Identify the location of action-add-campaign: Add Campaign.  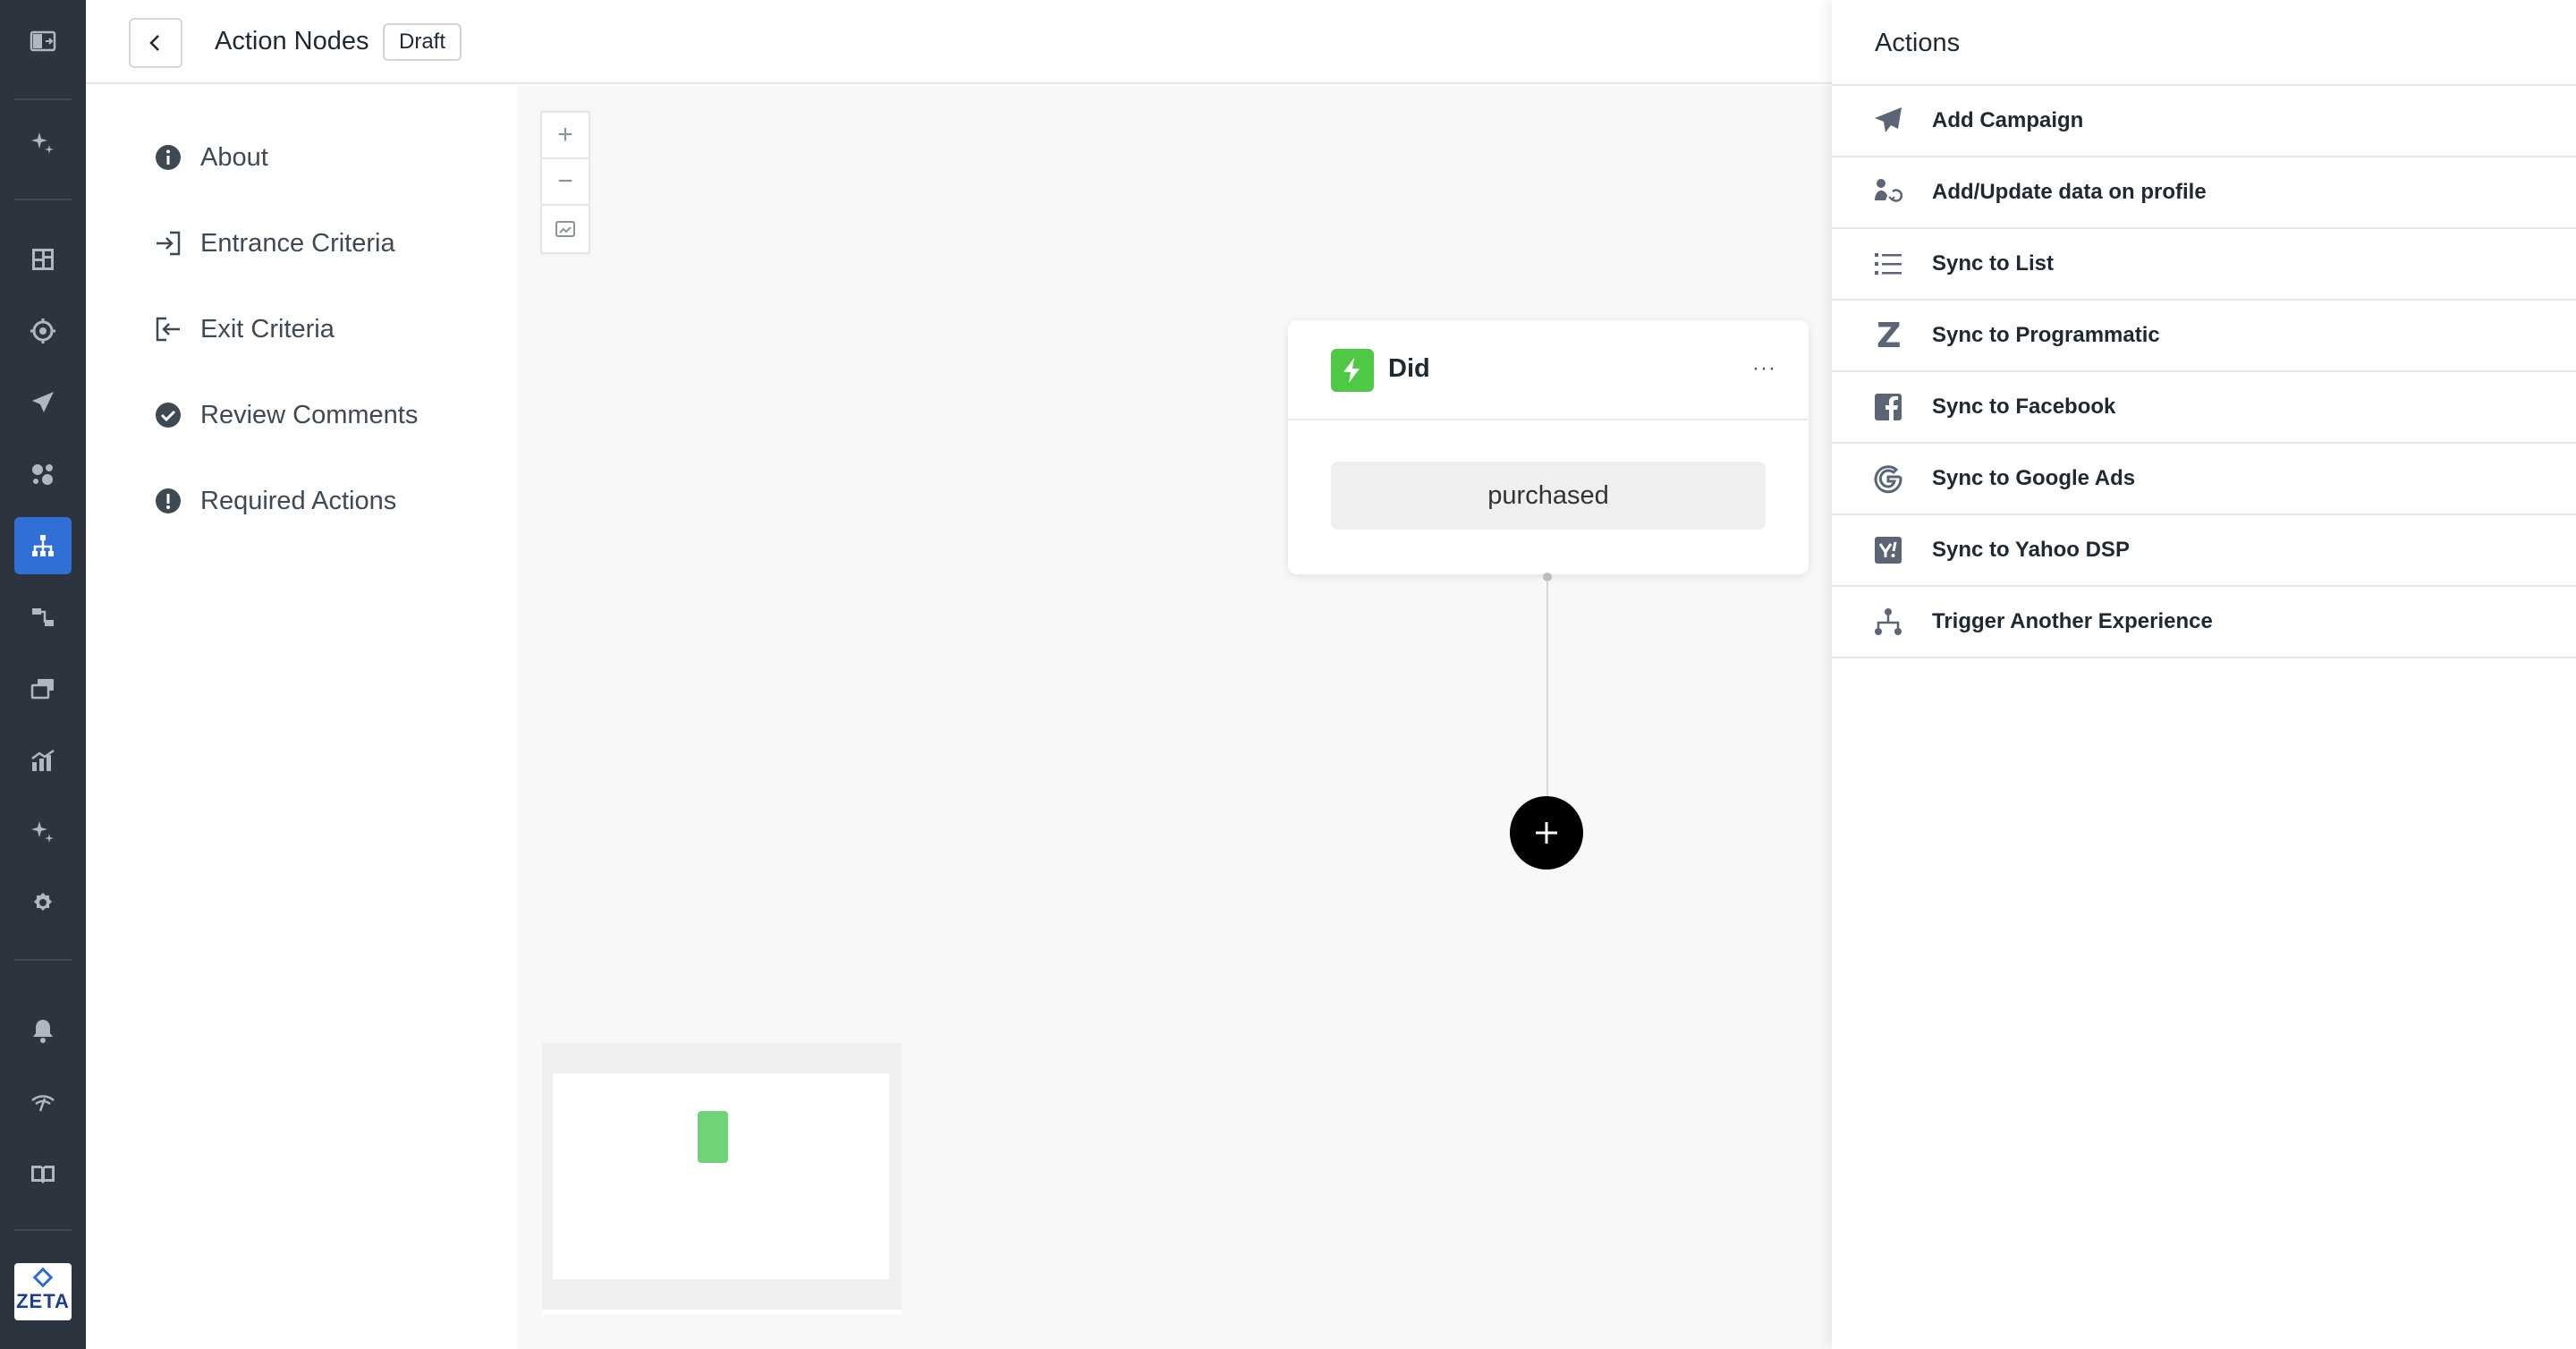
(2204, 121).